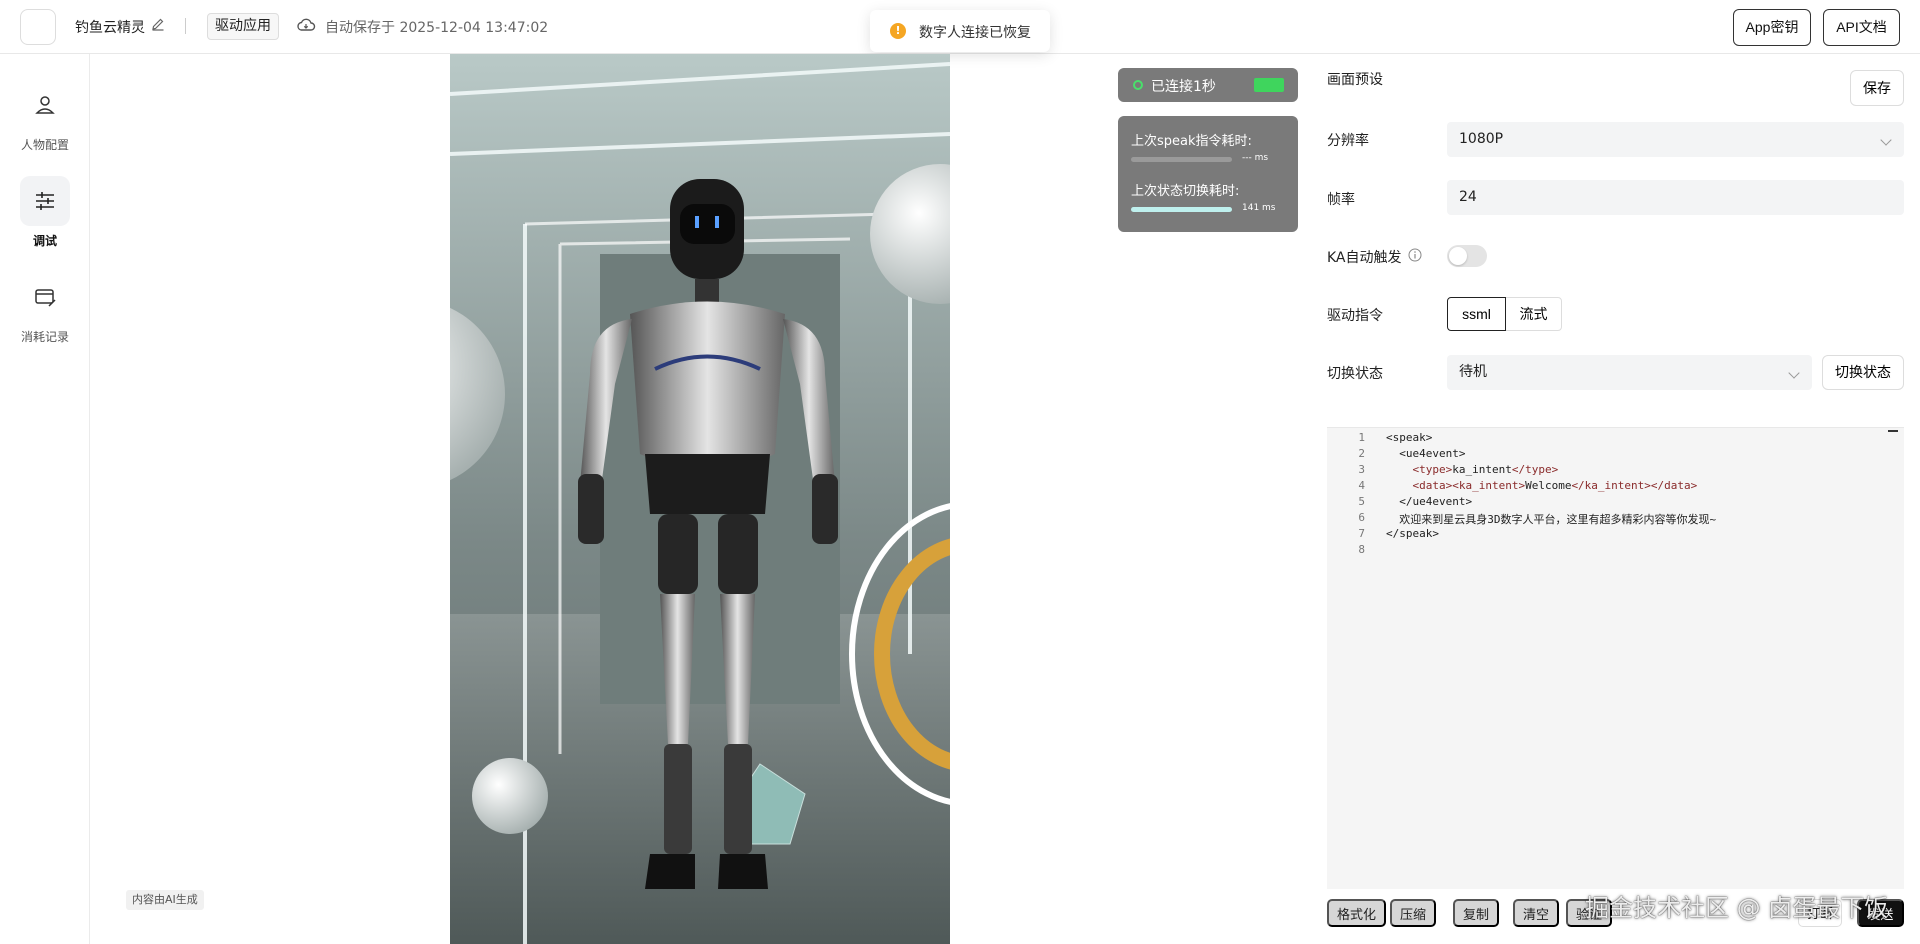 Image resolution: width=1920 pixels, height=944 pixels. What do you see at coordinates (1355, 374) in the screenshot?
I see `switch-state-label: 切换状态` at bounding box center [1355, 374].